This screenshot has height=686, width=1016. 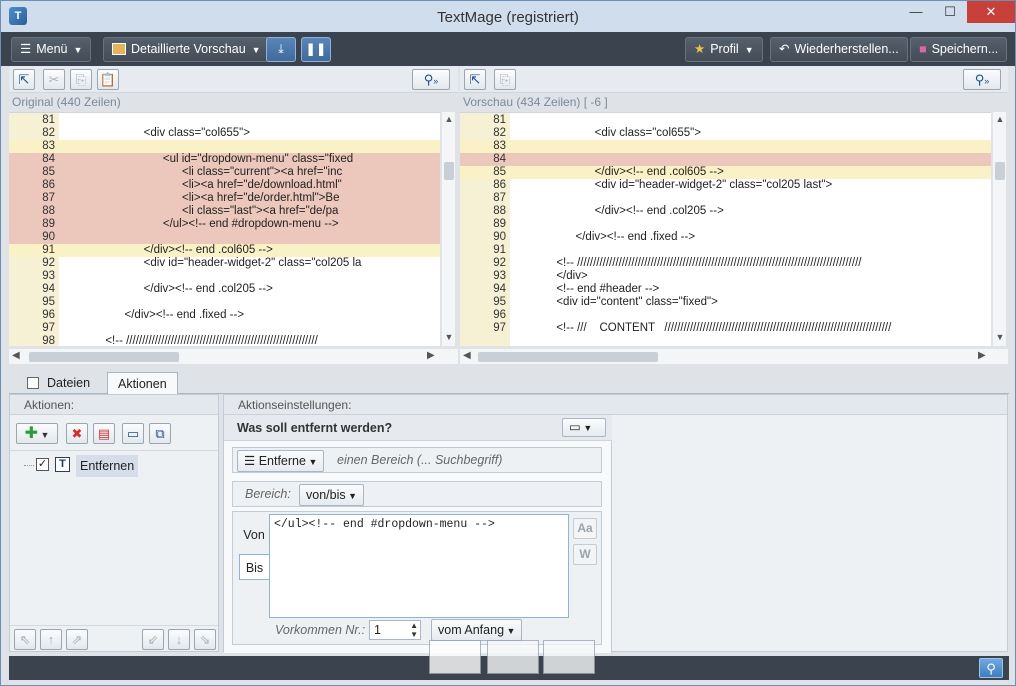 What do you see at coordinates (224, 159) in the screenshot?
I see `code-line: 84 <ul id="dropdown-menu" class="fixed` at bounding box center [224, 159].